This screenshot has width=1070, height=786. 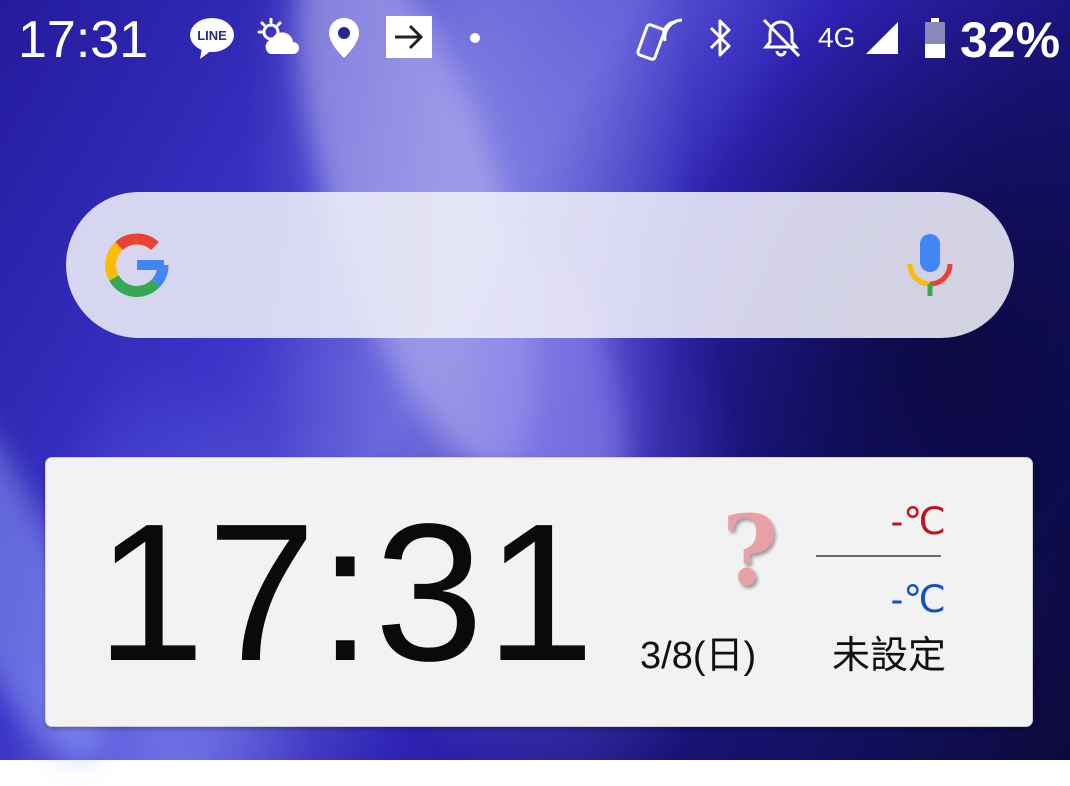 What do you see at coordinates (935, 38) in the screenshot?
I see `battery-icon` at bounding box center [935, 38].